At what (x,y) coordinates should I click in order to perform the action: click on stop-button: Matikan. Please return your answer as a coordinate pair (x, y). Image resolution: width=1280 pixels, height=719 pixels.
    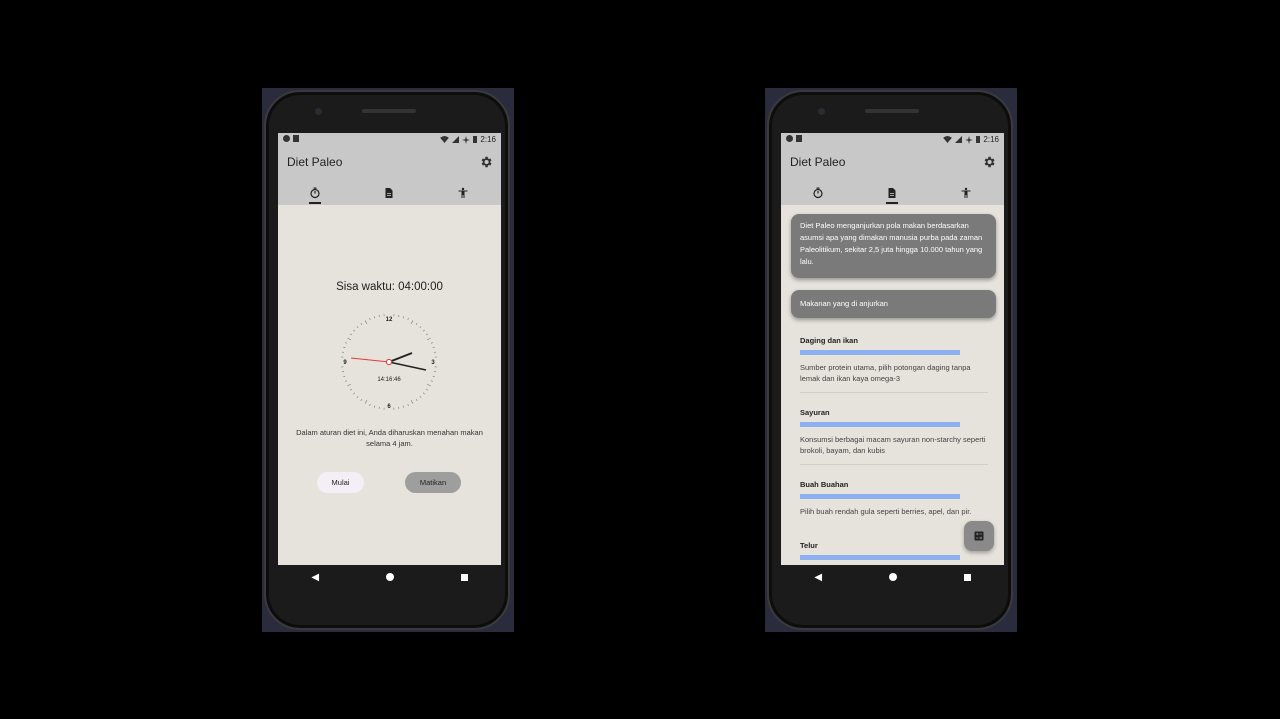
    Looking at the image, I should click on (433, 482).